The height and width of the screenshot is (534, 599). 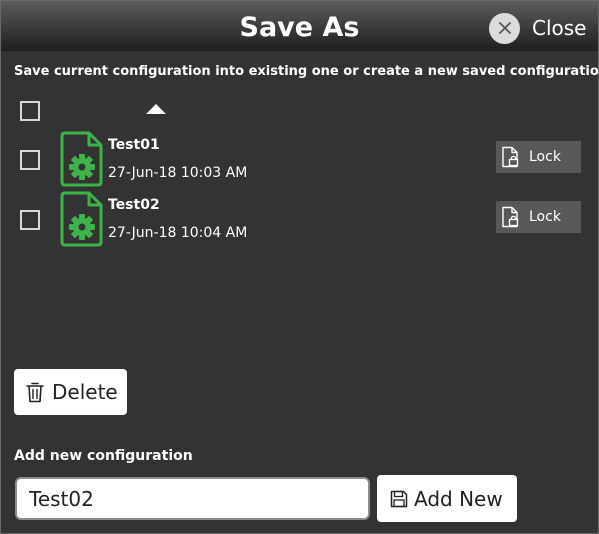 What do you see at coordinates (299, 26) in the screenshot?
I see `title-bar: Save As Close` at bounding box center [299, 26].